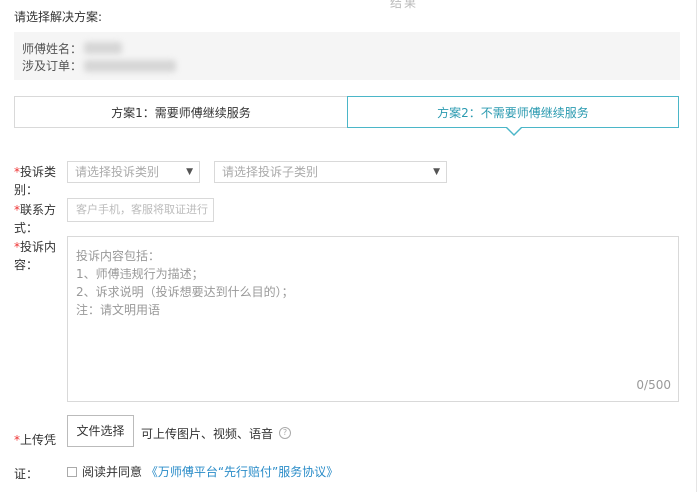 The height and width of the screenshot is (492, 699). Describe the element at coordinates (103, 48) in the screenshot. I see `master-name-redacted` at that location.